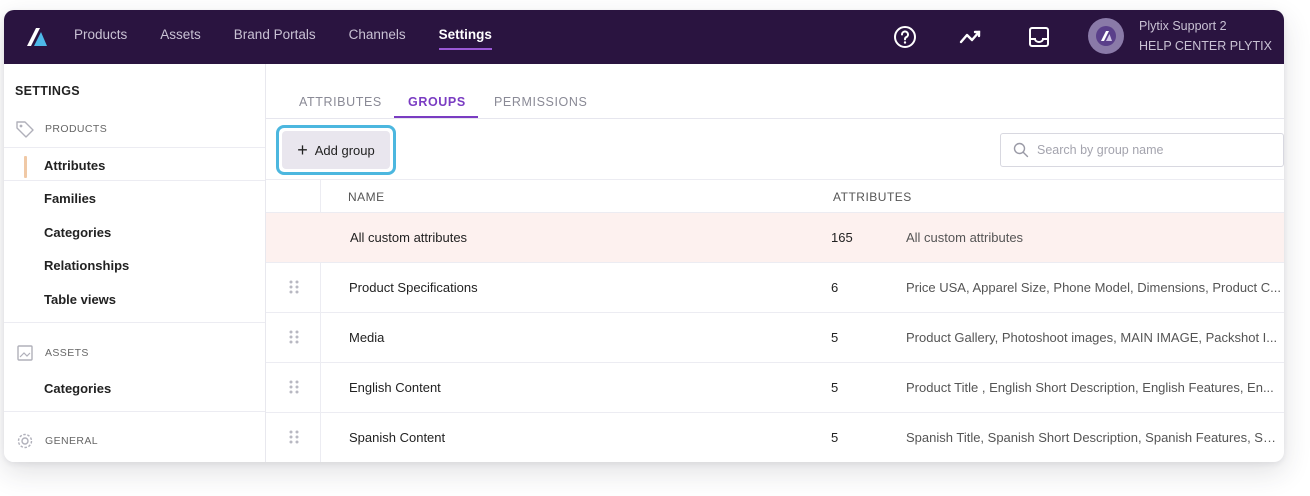  I want to click on add-group-label: Add group, so click(344, 150).